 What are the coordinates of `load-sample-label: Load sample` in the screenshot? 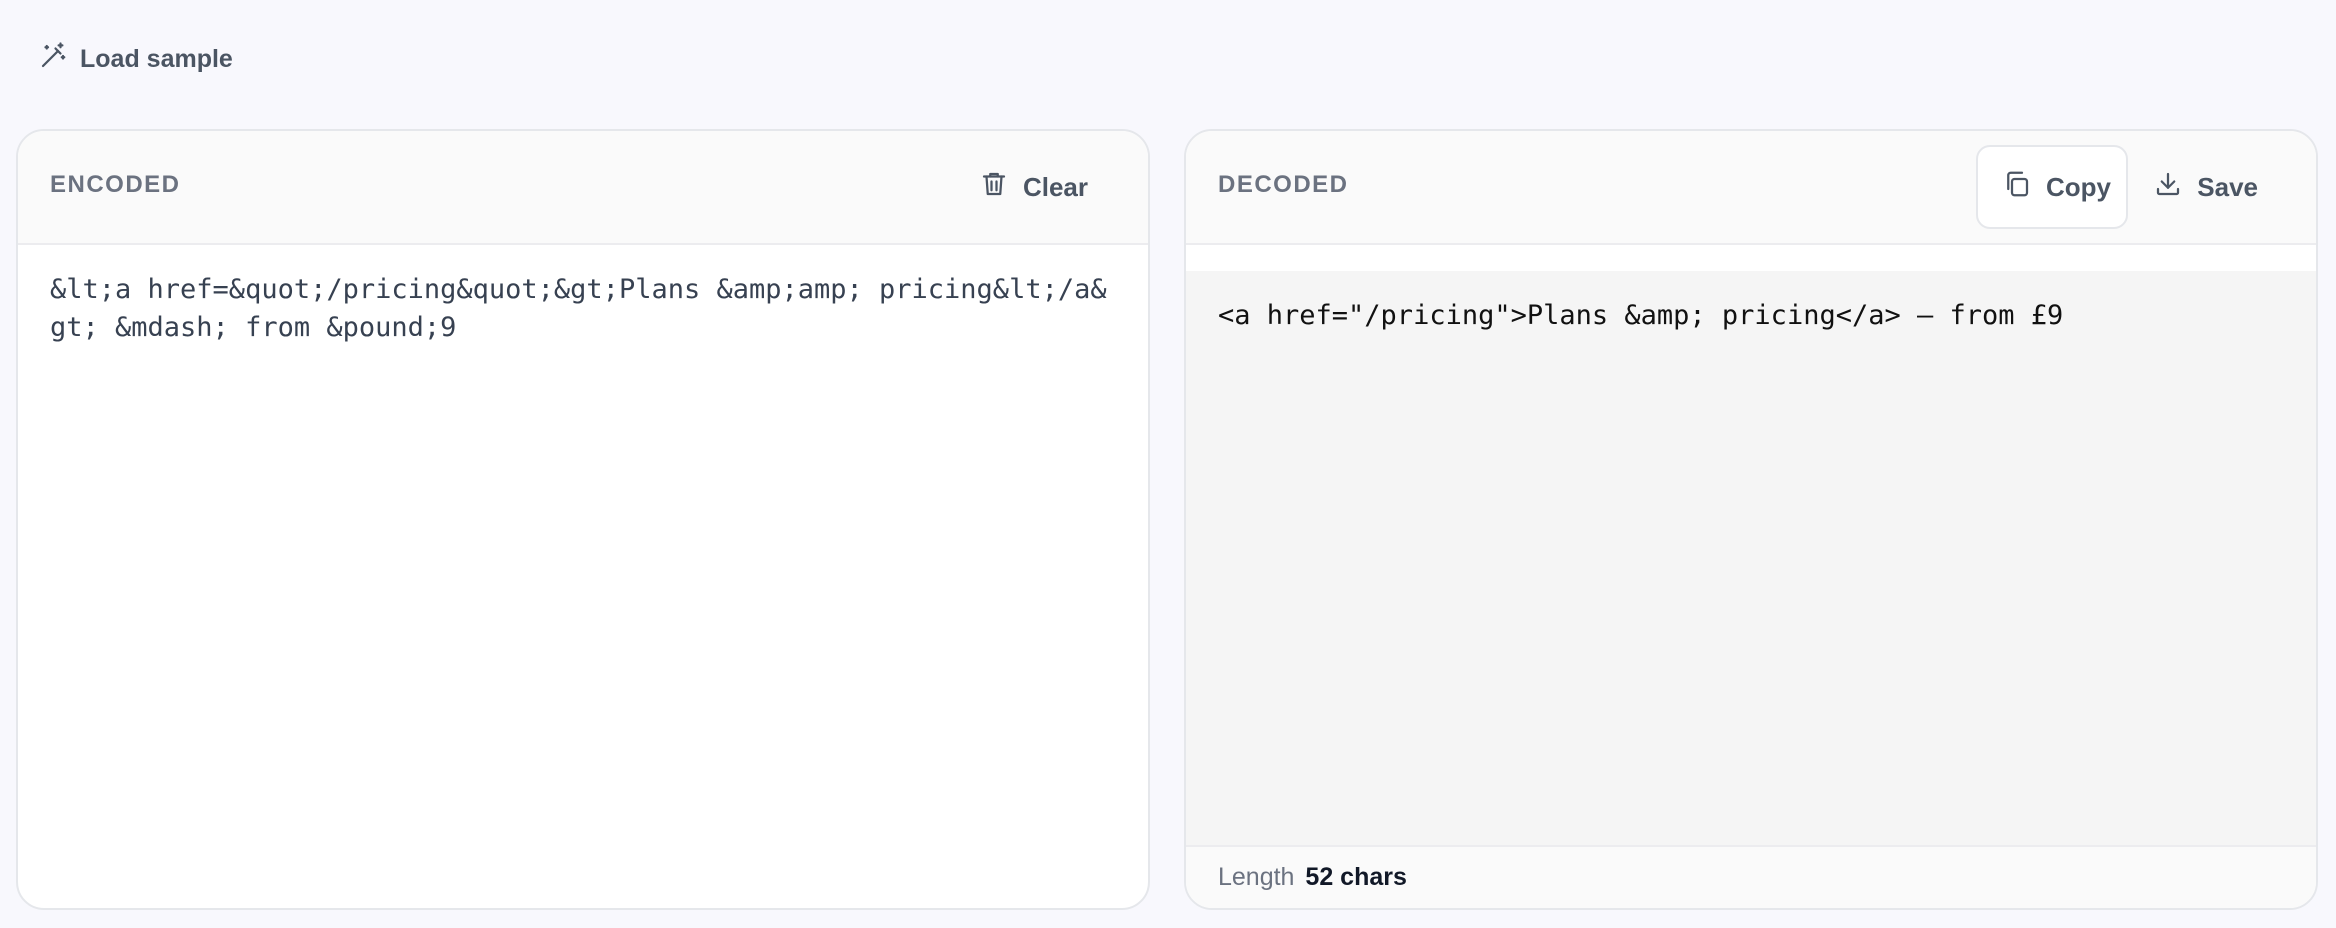 It's located at (156, 58).